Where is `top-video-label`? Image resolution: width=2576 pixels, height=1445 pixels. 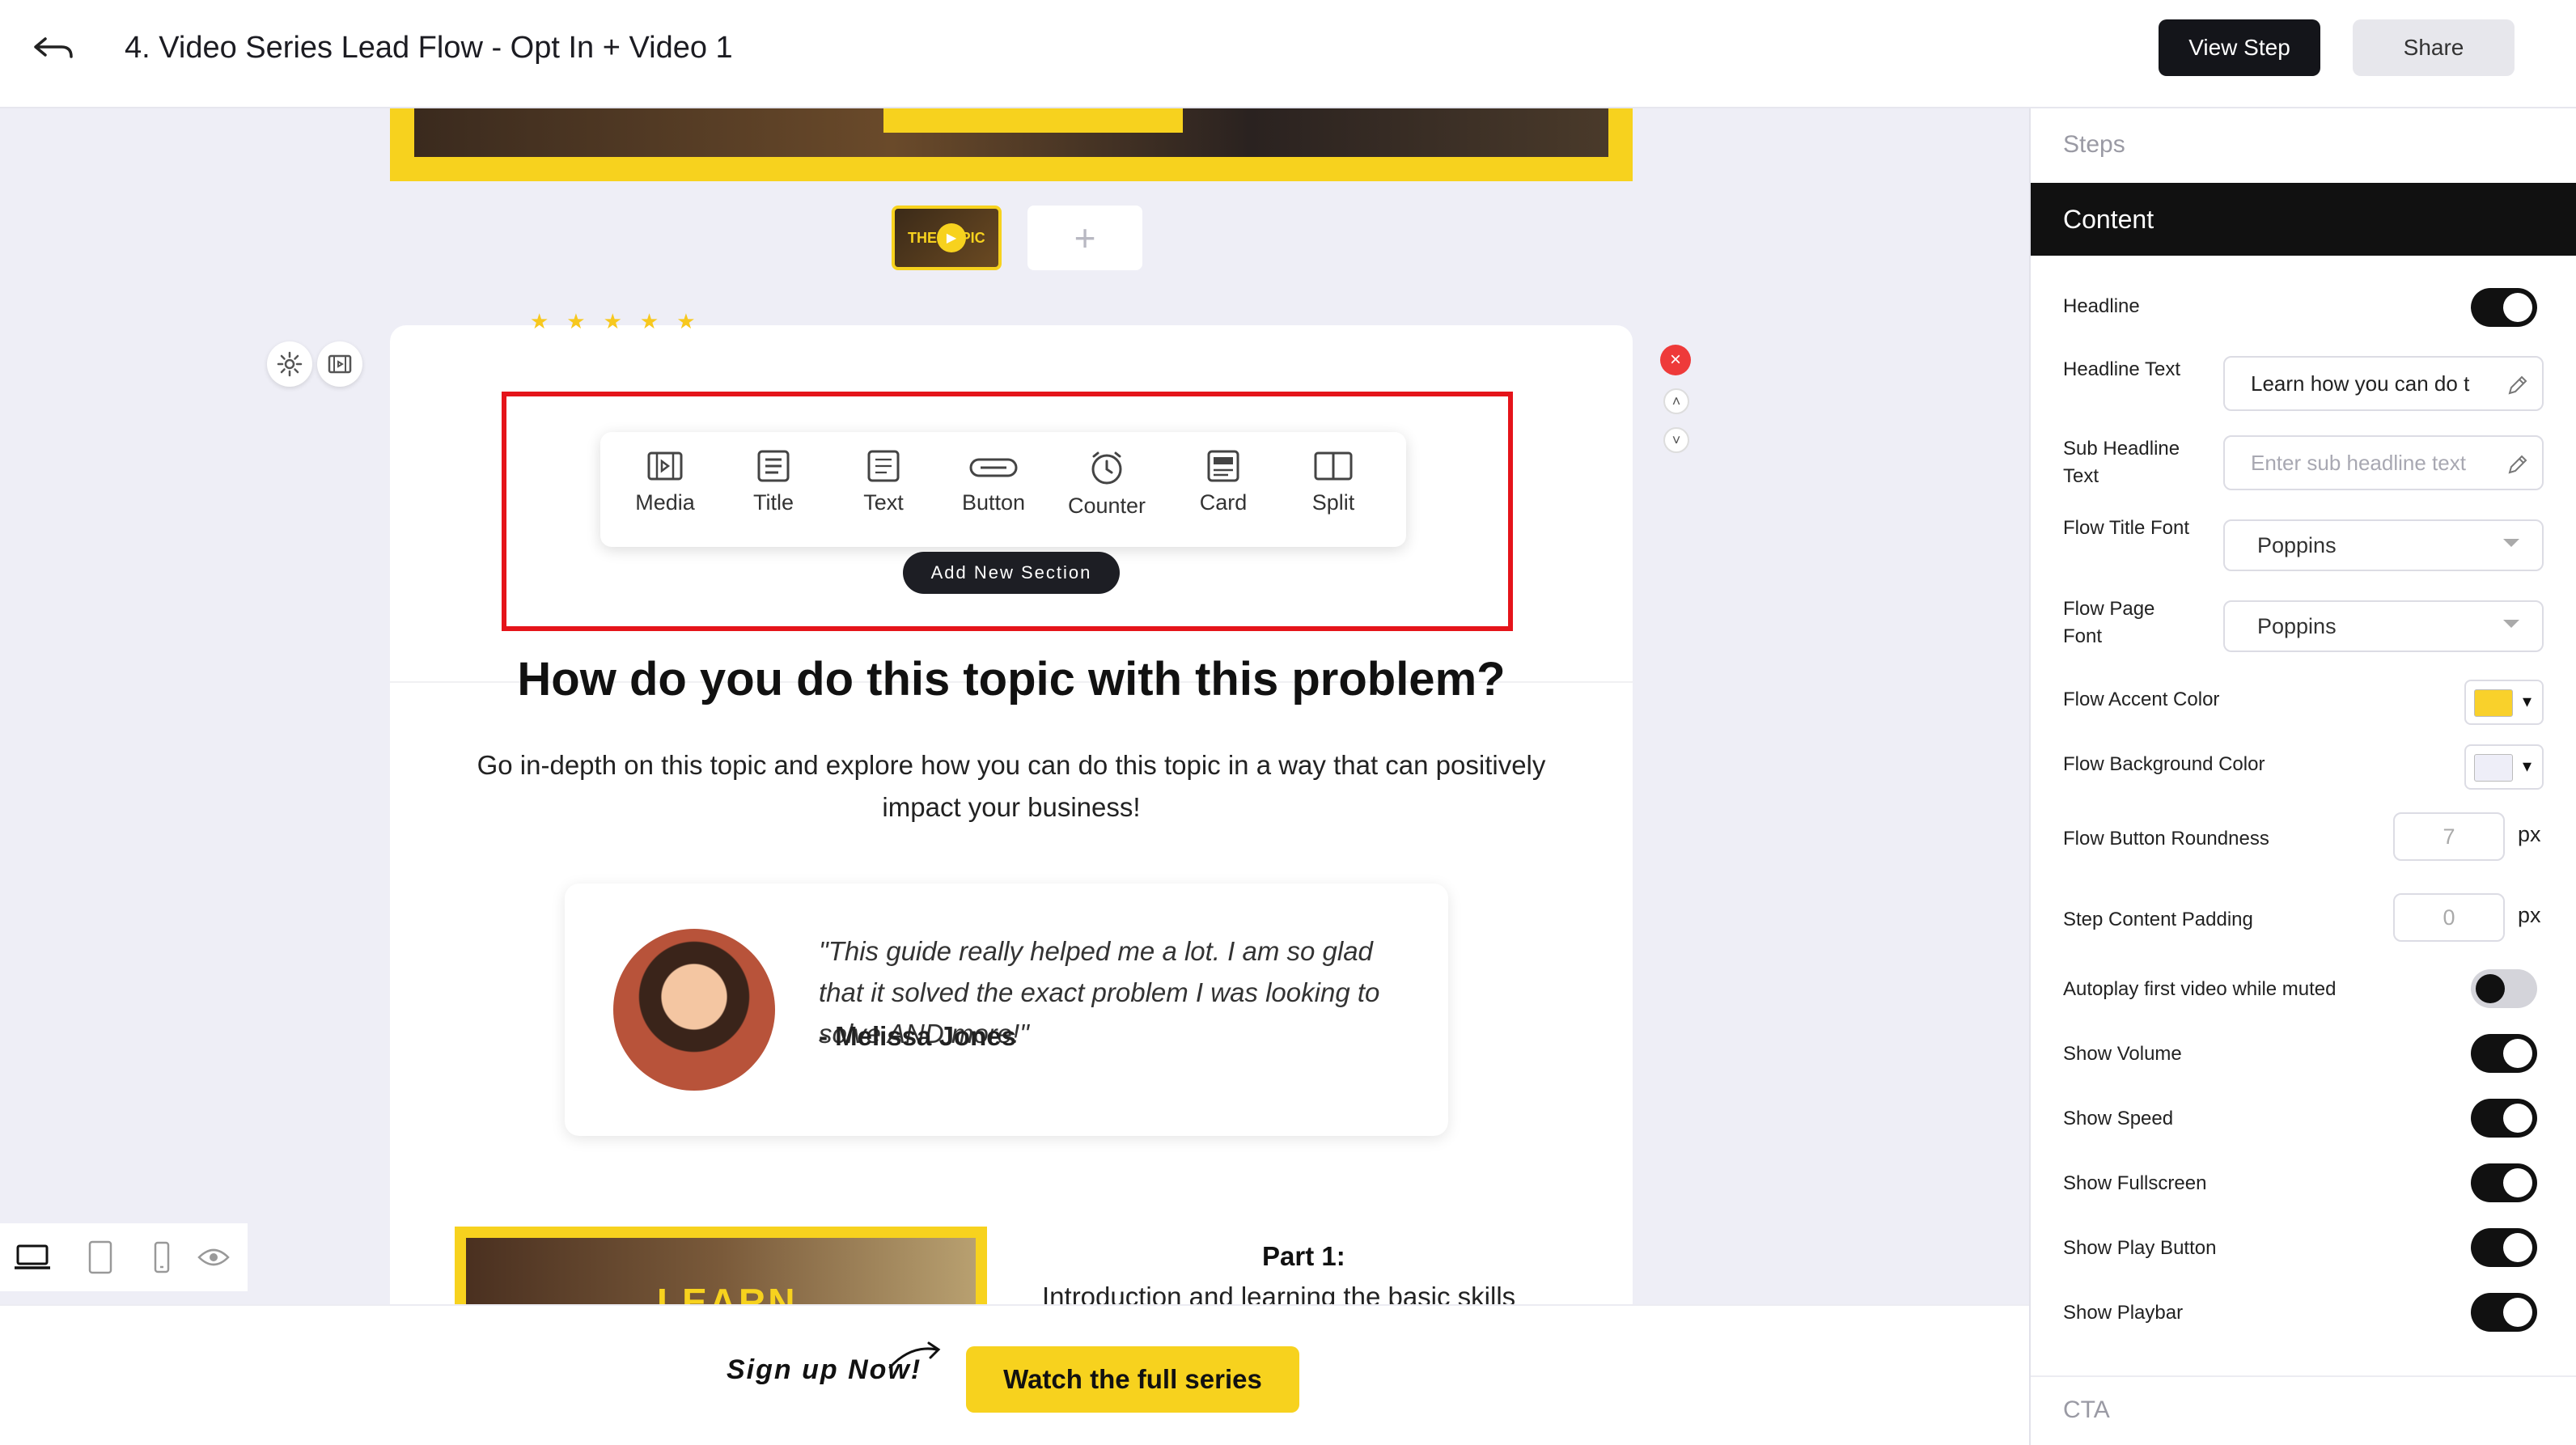
top-video-label is located at coordinates (1033, 121).